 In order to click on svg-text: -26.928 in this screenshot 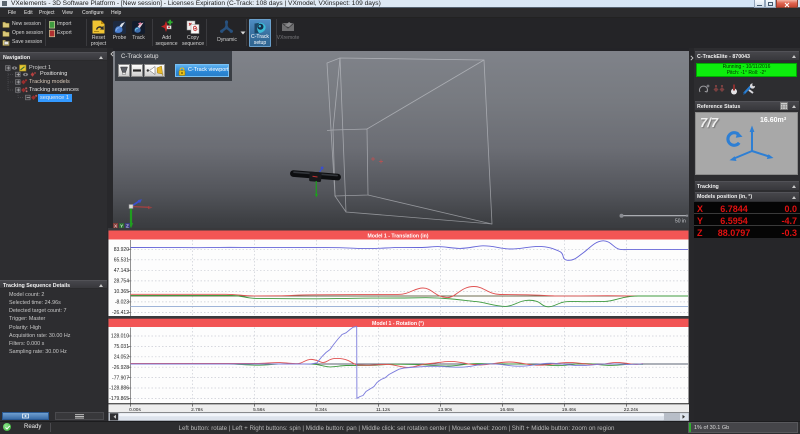, I will do `click(120, 368)`.